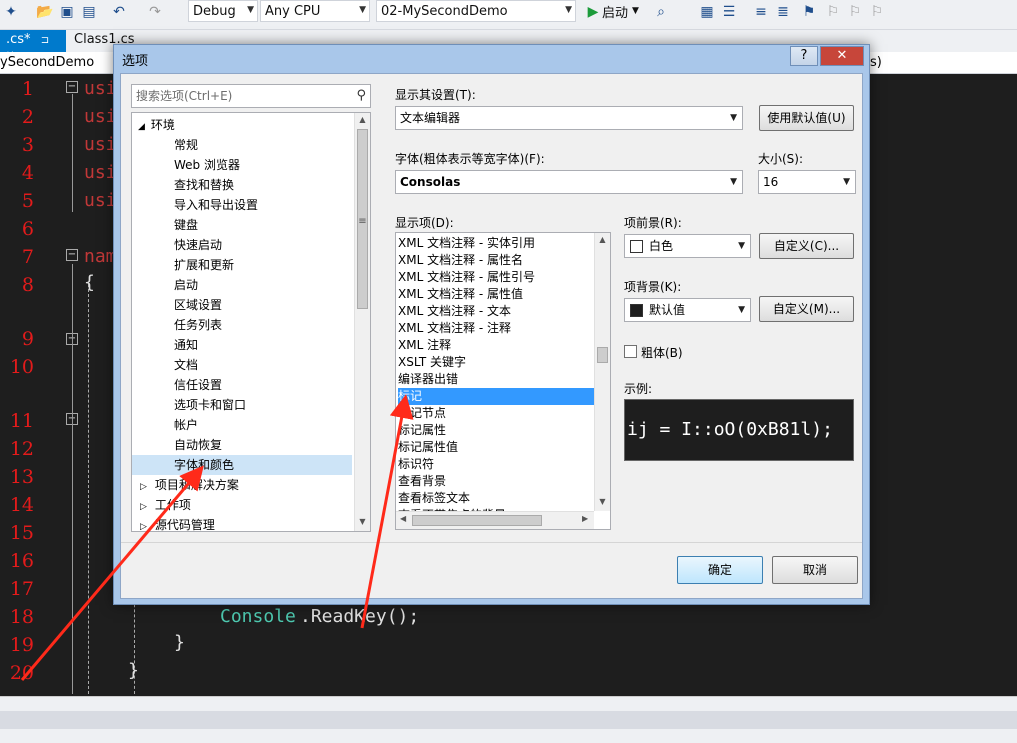 This screenshot has height=743, width=1017. What do you see at coordinates (67, 12) in the screenshot?
I see `save-icon: ▣` at bounding box center [67, 12].